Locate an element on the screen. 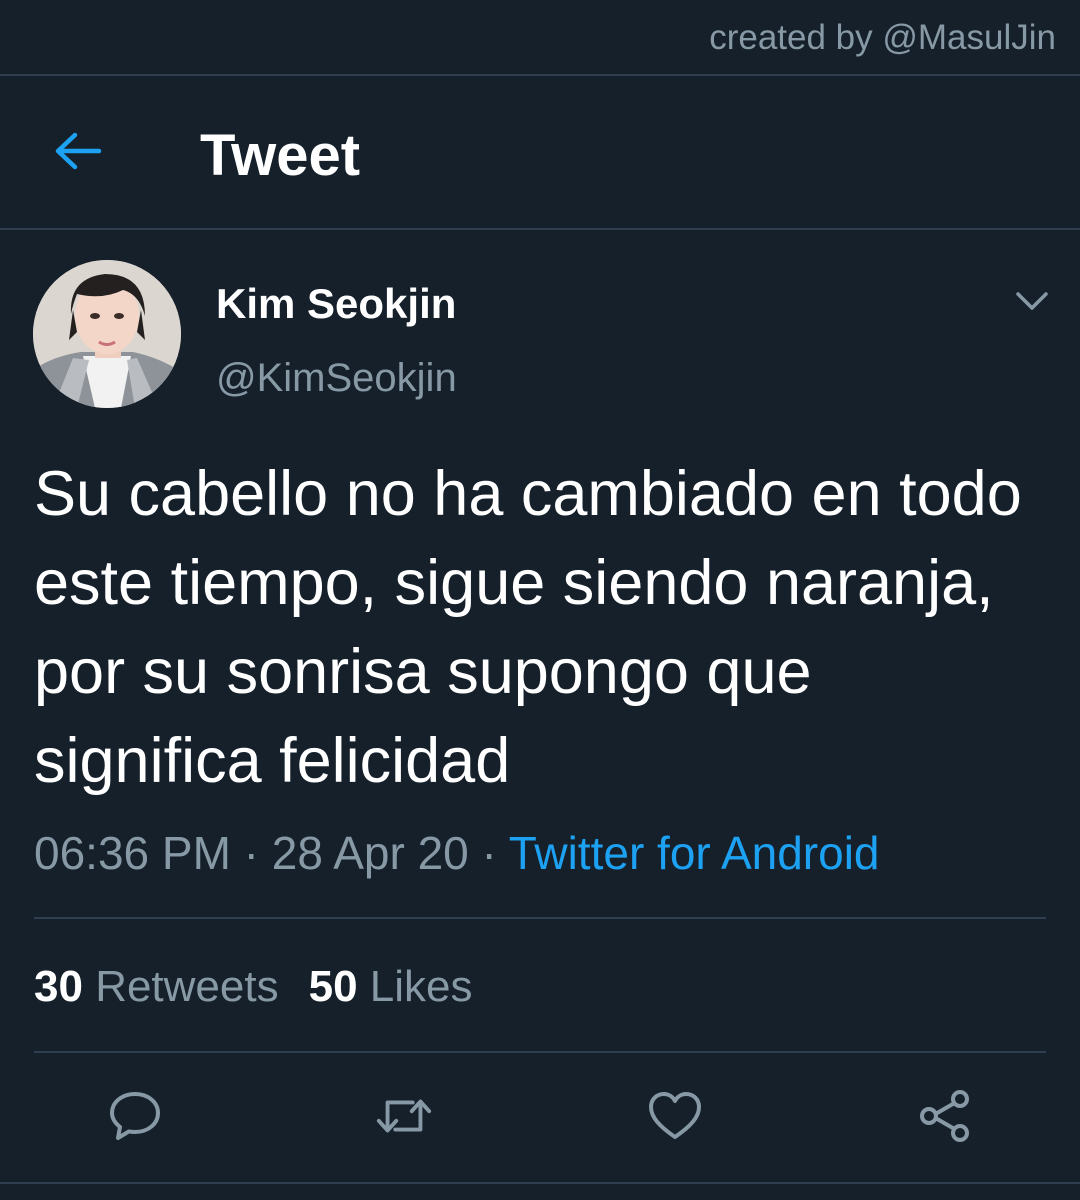 The image size is (1080, 1200). author-name: Kim Seokjin is located at coordinates (336, 304).